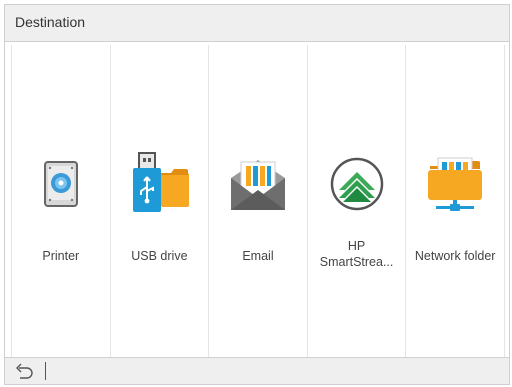  I want to click on page-title: Destination, so click(50, 22).